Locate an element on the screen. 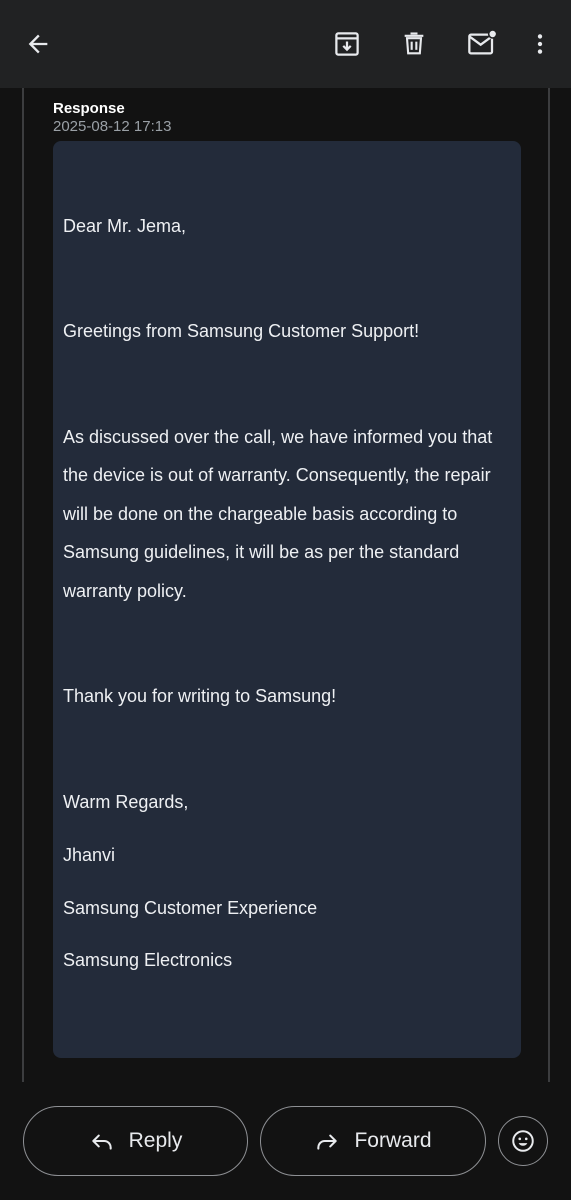 Image resolution: width=571 pixels, height=1200 pixels. body-line: Jhanvi is located at coordinates (89, 855).